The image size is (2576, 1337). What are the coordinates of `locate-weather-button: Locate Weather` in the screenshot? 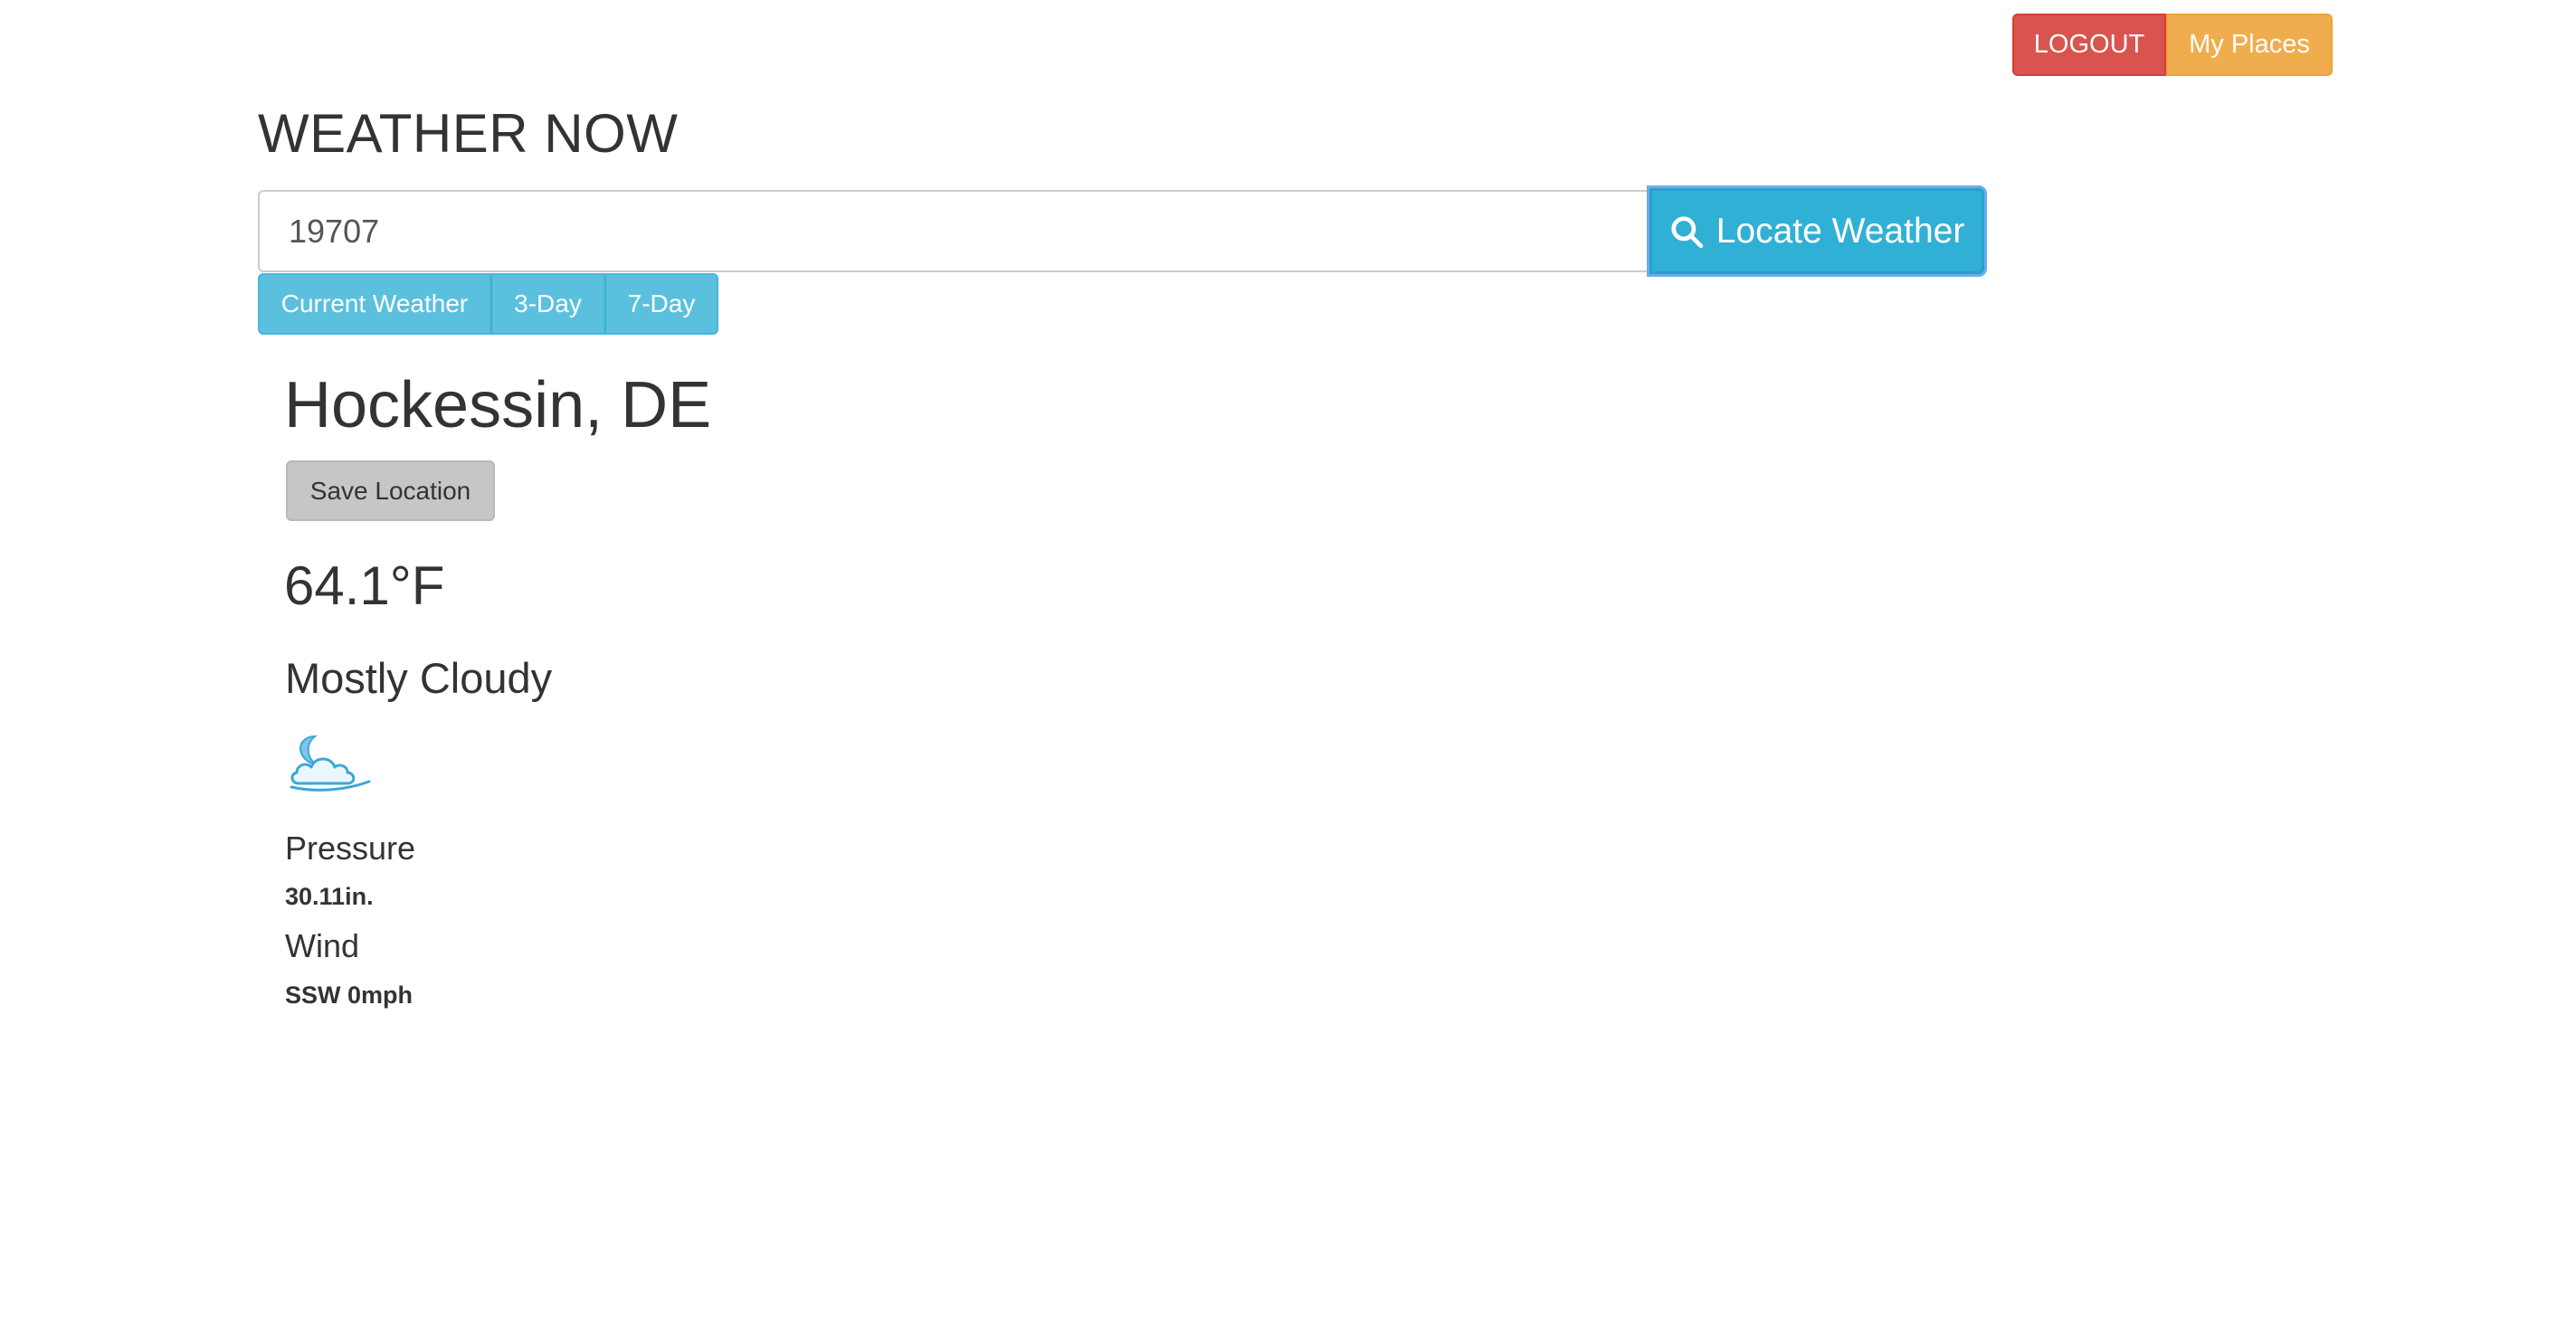 It's located at (1817, 231).